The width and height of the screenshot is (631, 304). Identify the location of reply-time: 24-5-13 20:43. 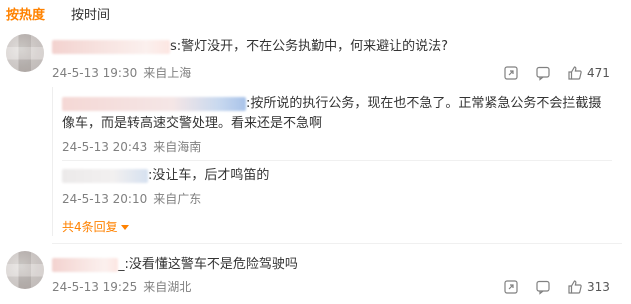
(105, 147).